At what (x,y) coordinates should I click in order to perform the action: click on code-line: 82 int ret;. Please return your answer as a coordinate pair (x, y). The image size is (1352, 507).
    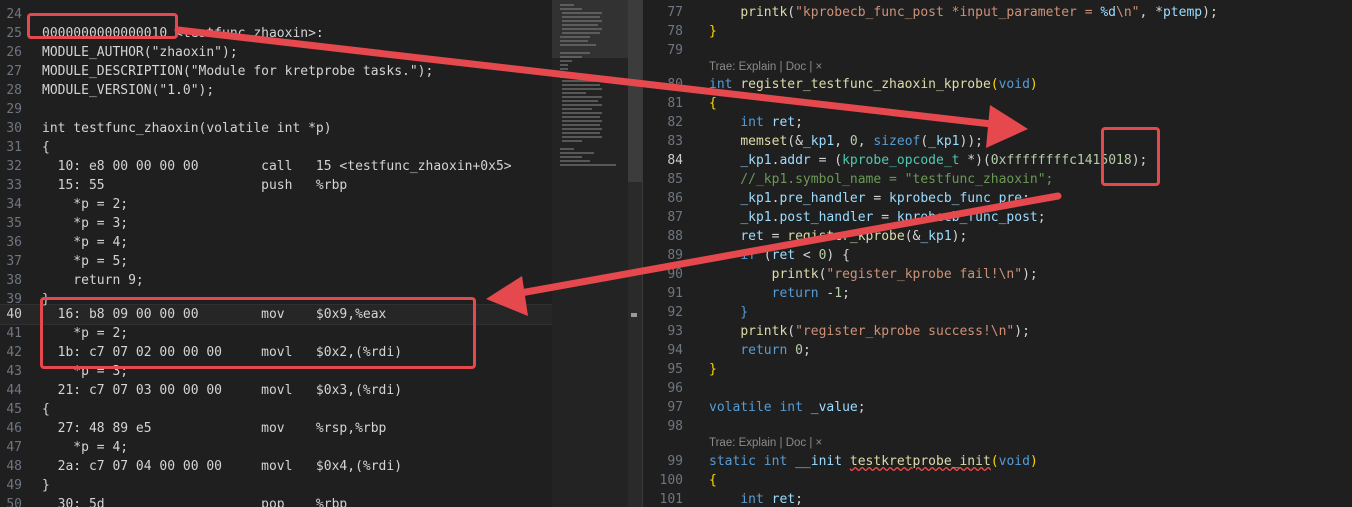
    Looking at the image, I should click on (997, 122).